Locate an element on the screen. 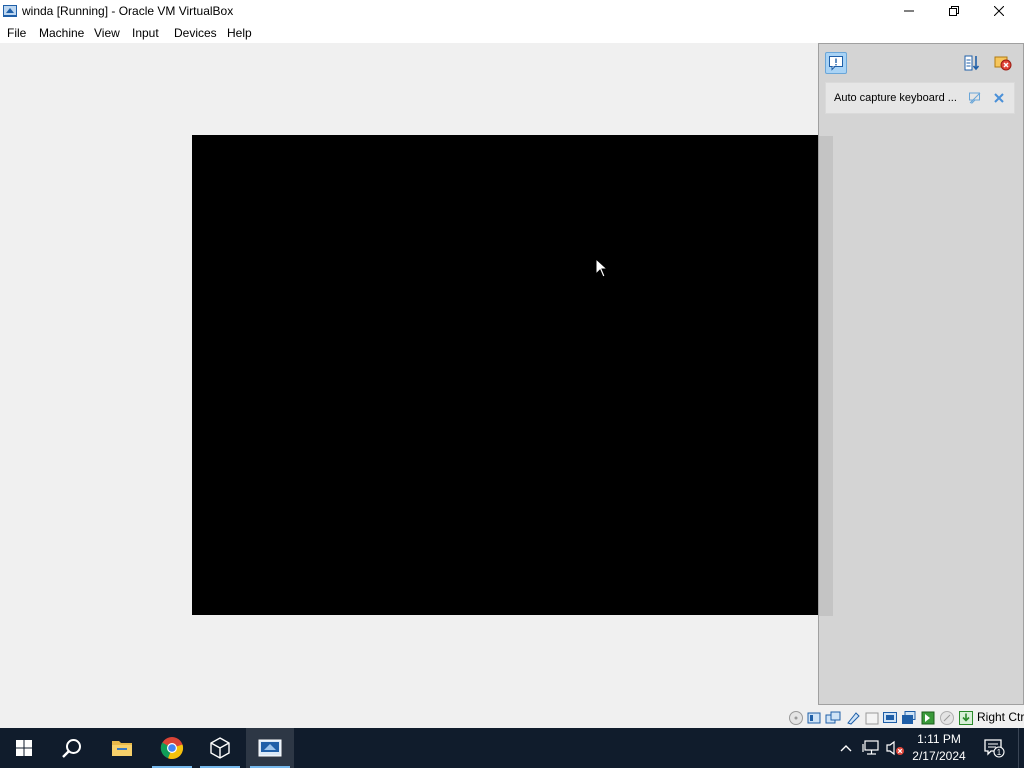 This screenshot has height=768, width=1024. restore-icon is located at coordinates (954, 11).